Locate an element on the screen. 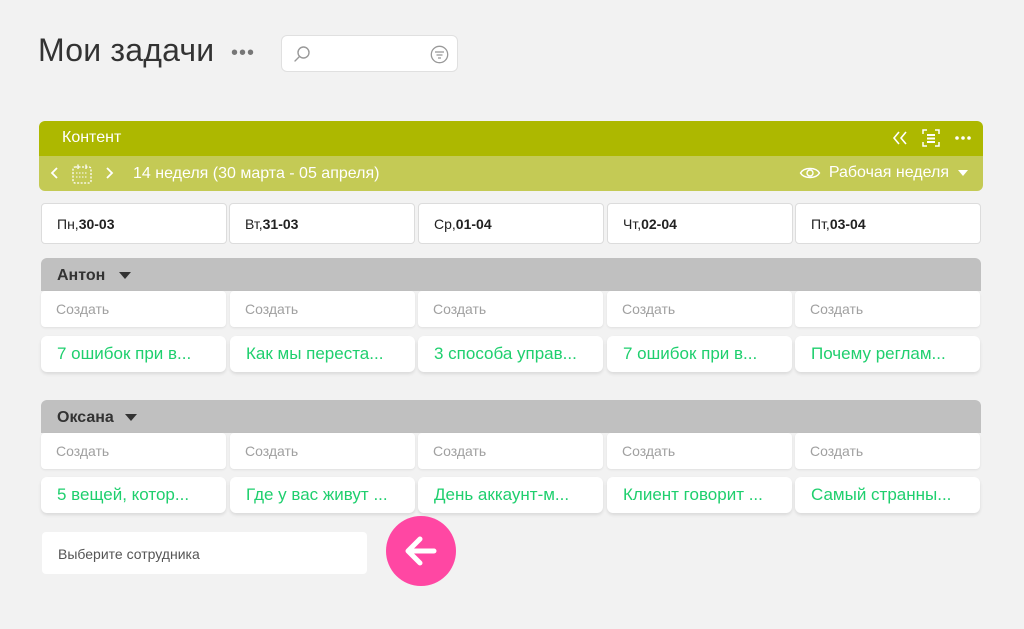  filter-icon is located at coordinates (439, 54).